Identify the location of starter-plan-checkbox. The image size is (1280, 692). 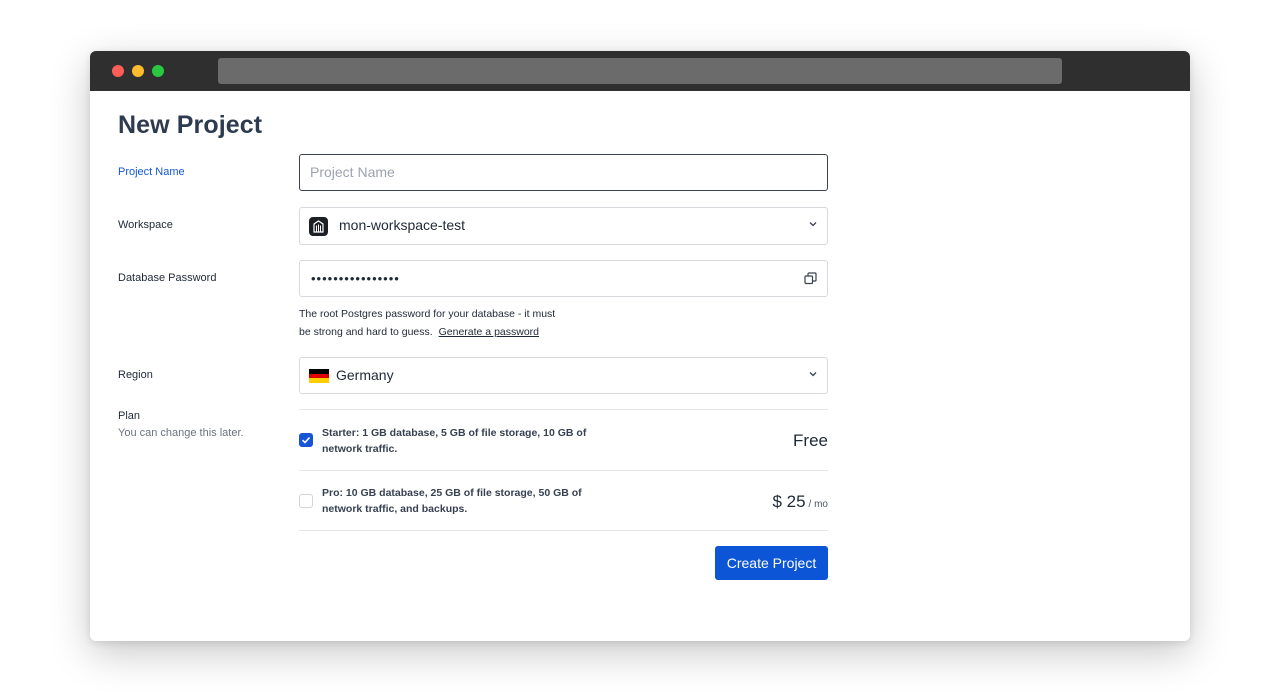
(306, 440).